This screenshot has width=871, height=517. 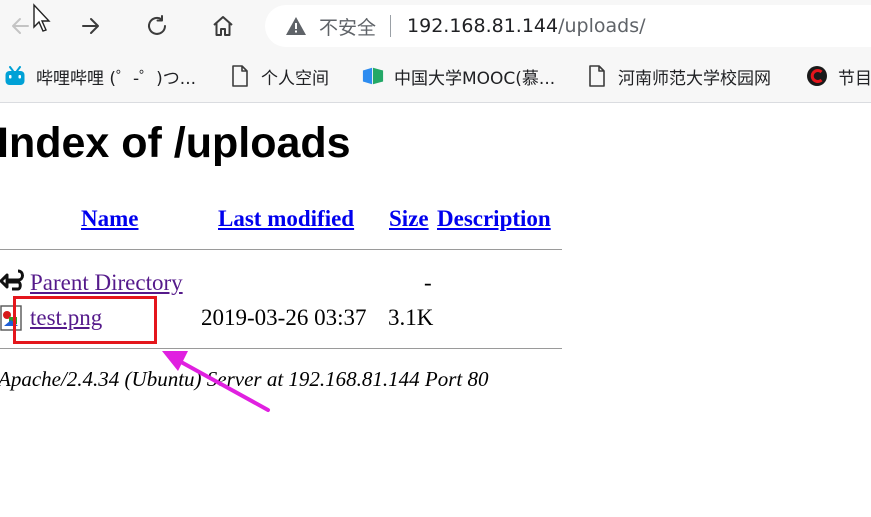 I want to click on parent-directory-link: Parent Directory, so click(x=106, y=283).